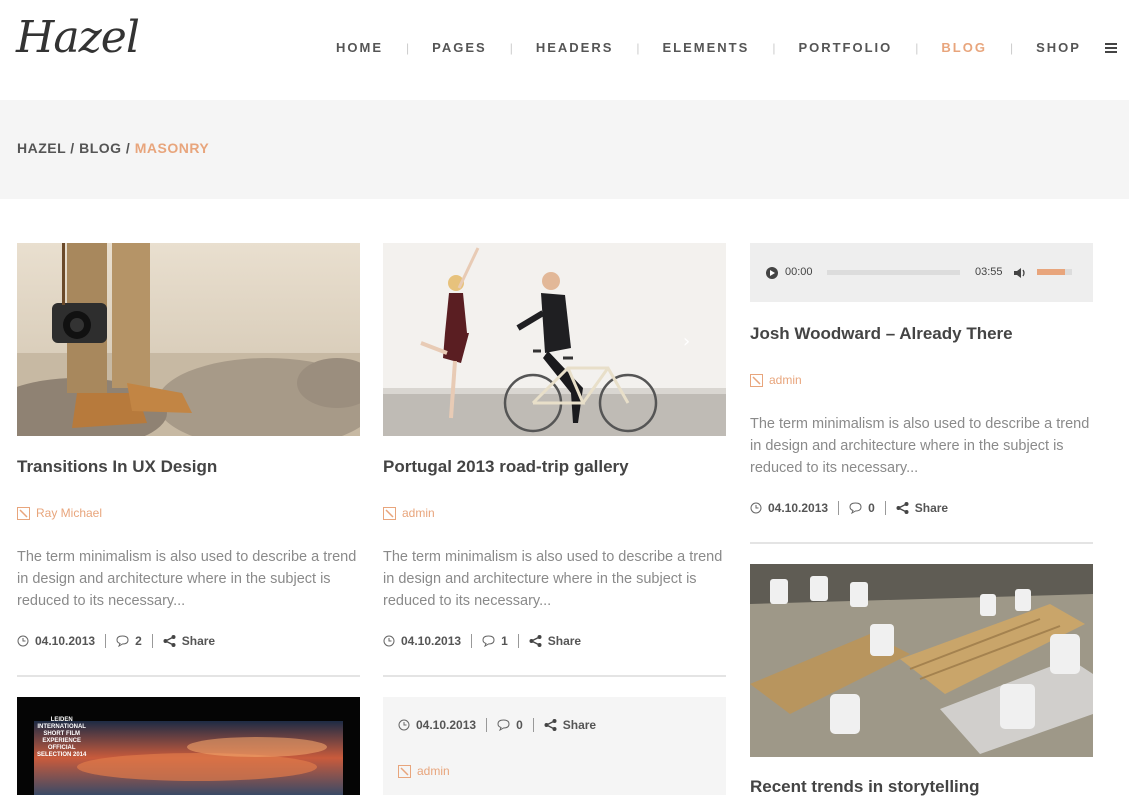  What do you see at coordinates (100, 148) in the screenshot?
I see `breadcrumb-section: BLOG` at bounding box center [100, 148].